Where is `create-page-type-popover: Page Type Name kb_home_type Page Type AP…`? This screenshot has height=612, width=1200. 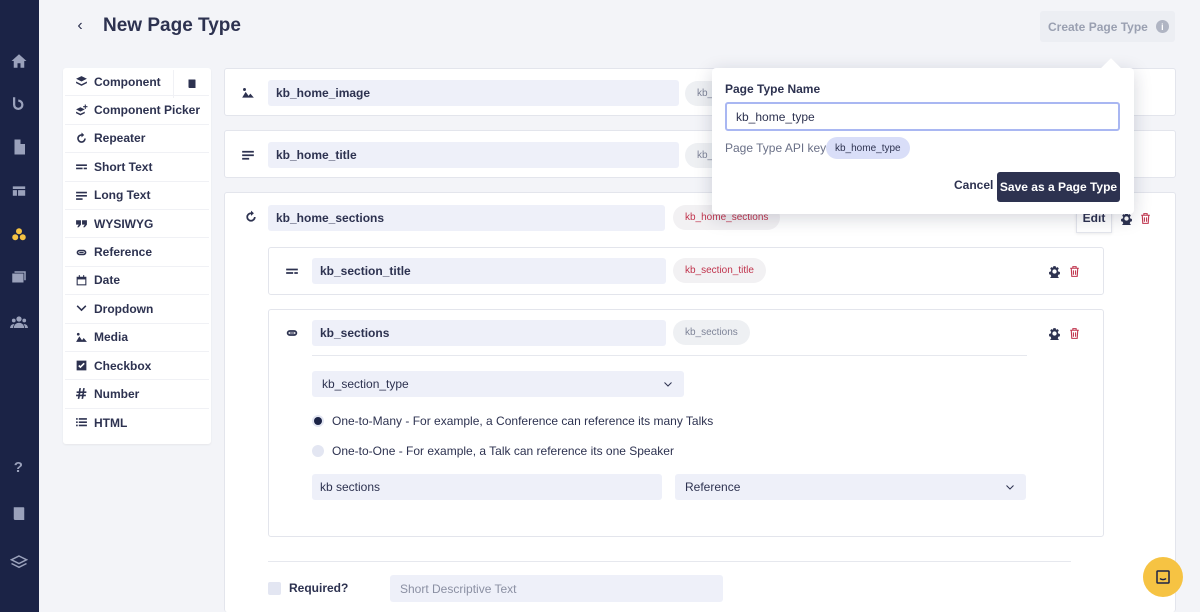 create-page-type-popover: Page Type Name kb_home_type Page Type AP… is located at coordinates (923, 141).